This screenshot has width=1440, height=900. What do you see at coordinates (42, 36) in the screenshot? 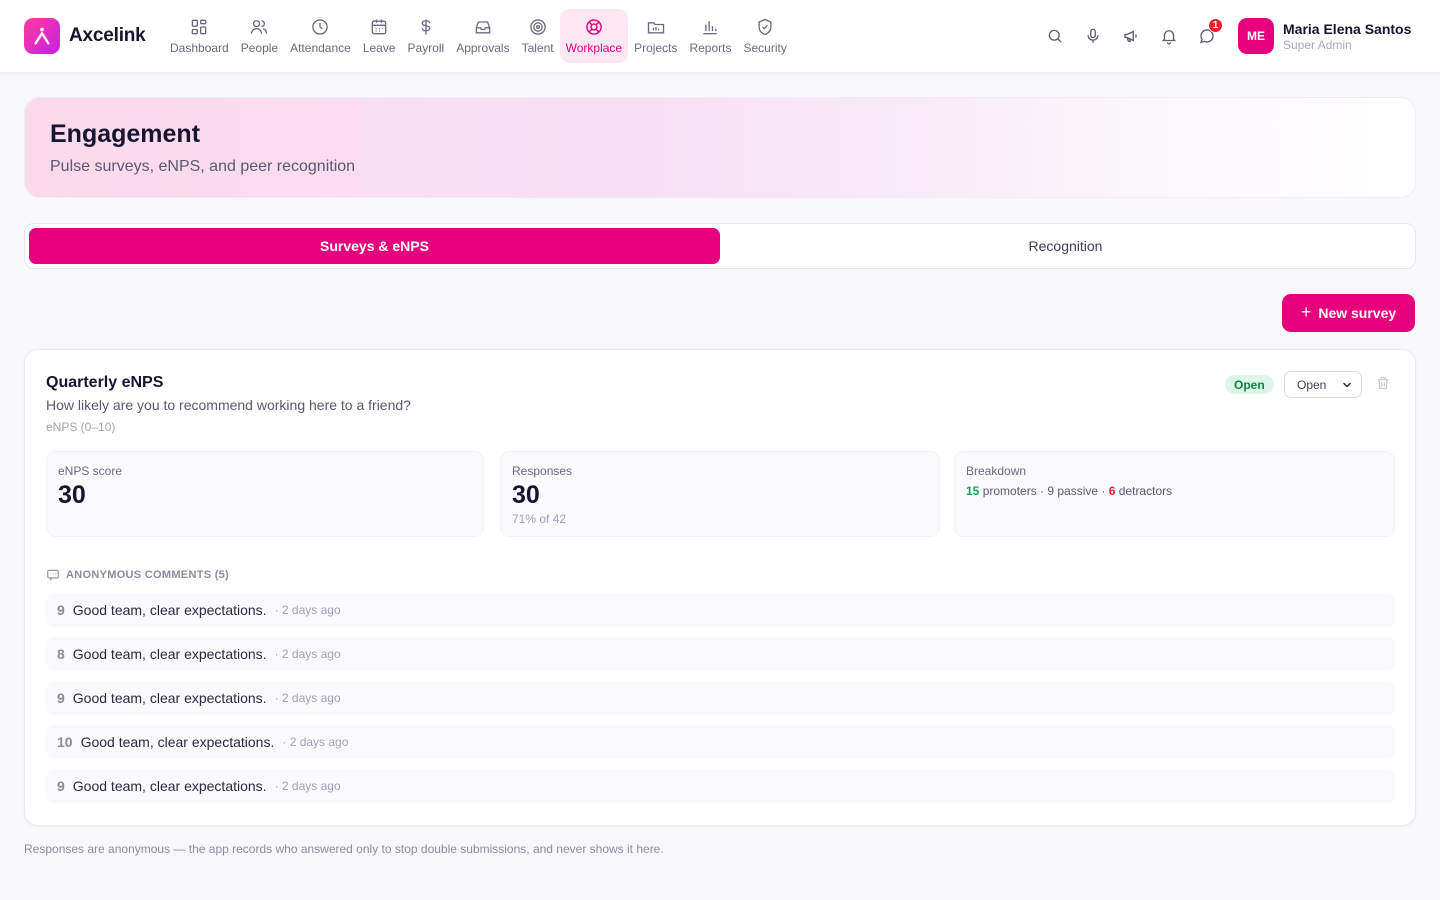
I see `app-logo-icon` at bounding box center [42, 36].